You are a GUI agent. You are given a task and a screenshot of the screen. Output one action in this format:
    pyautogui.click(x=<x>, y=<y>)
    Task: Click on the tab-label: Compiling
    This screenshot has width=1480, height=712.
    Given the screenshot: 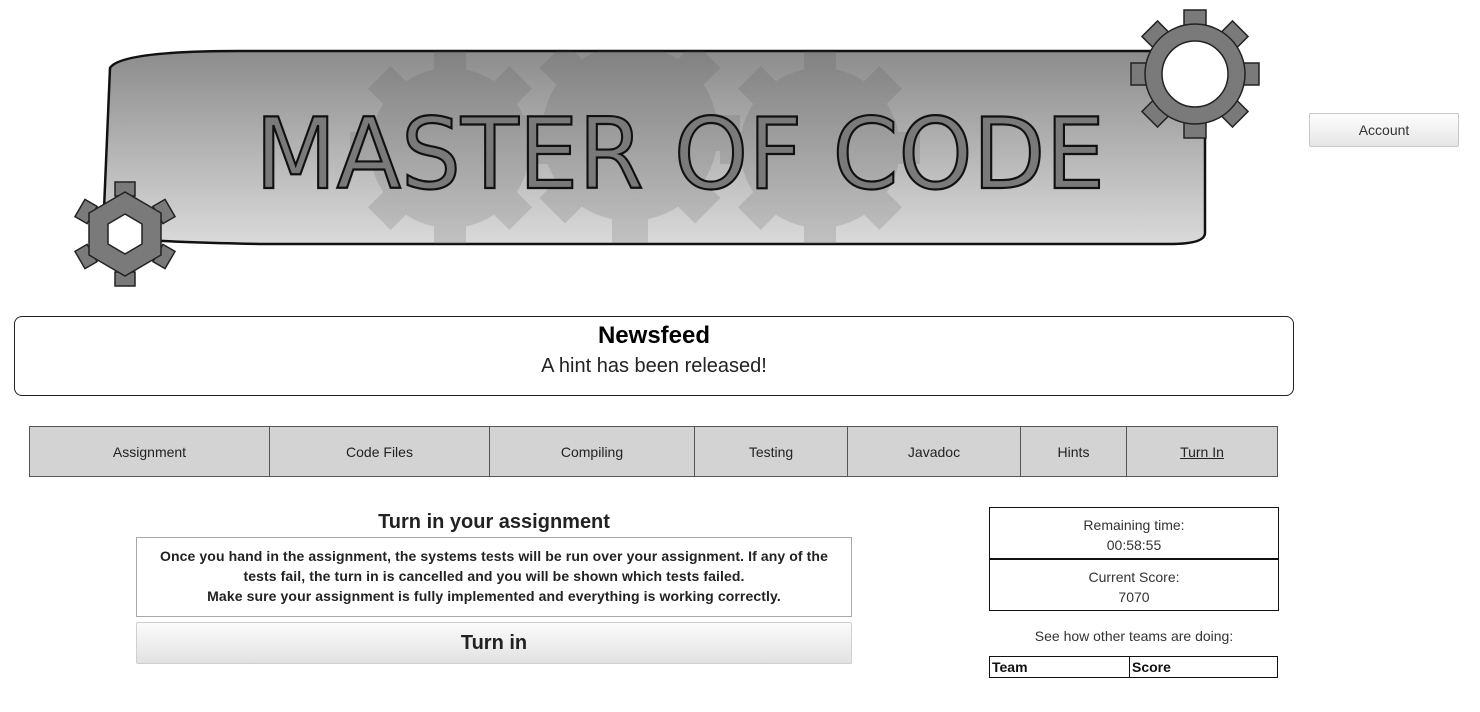 What is the action you would take?
    pyautogui.click(x=592, y=451)
    